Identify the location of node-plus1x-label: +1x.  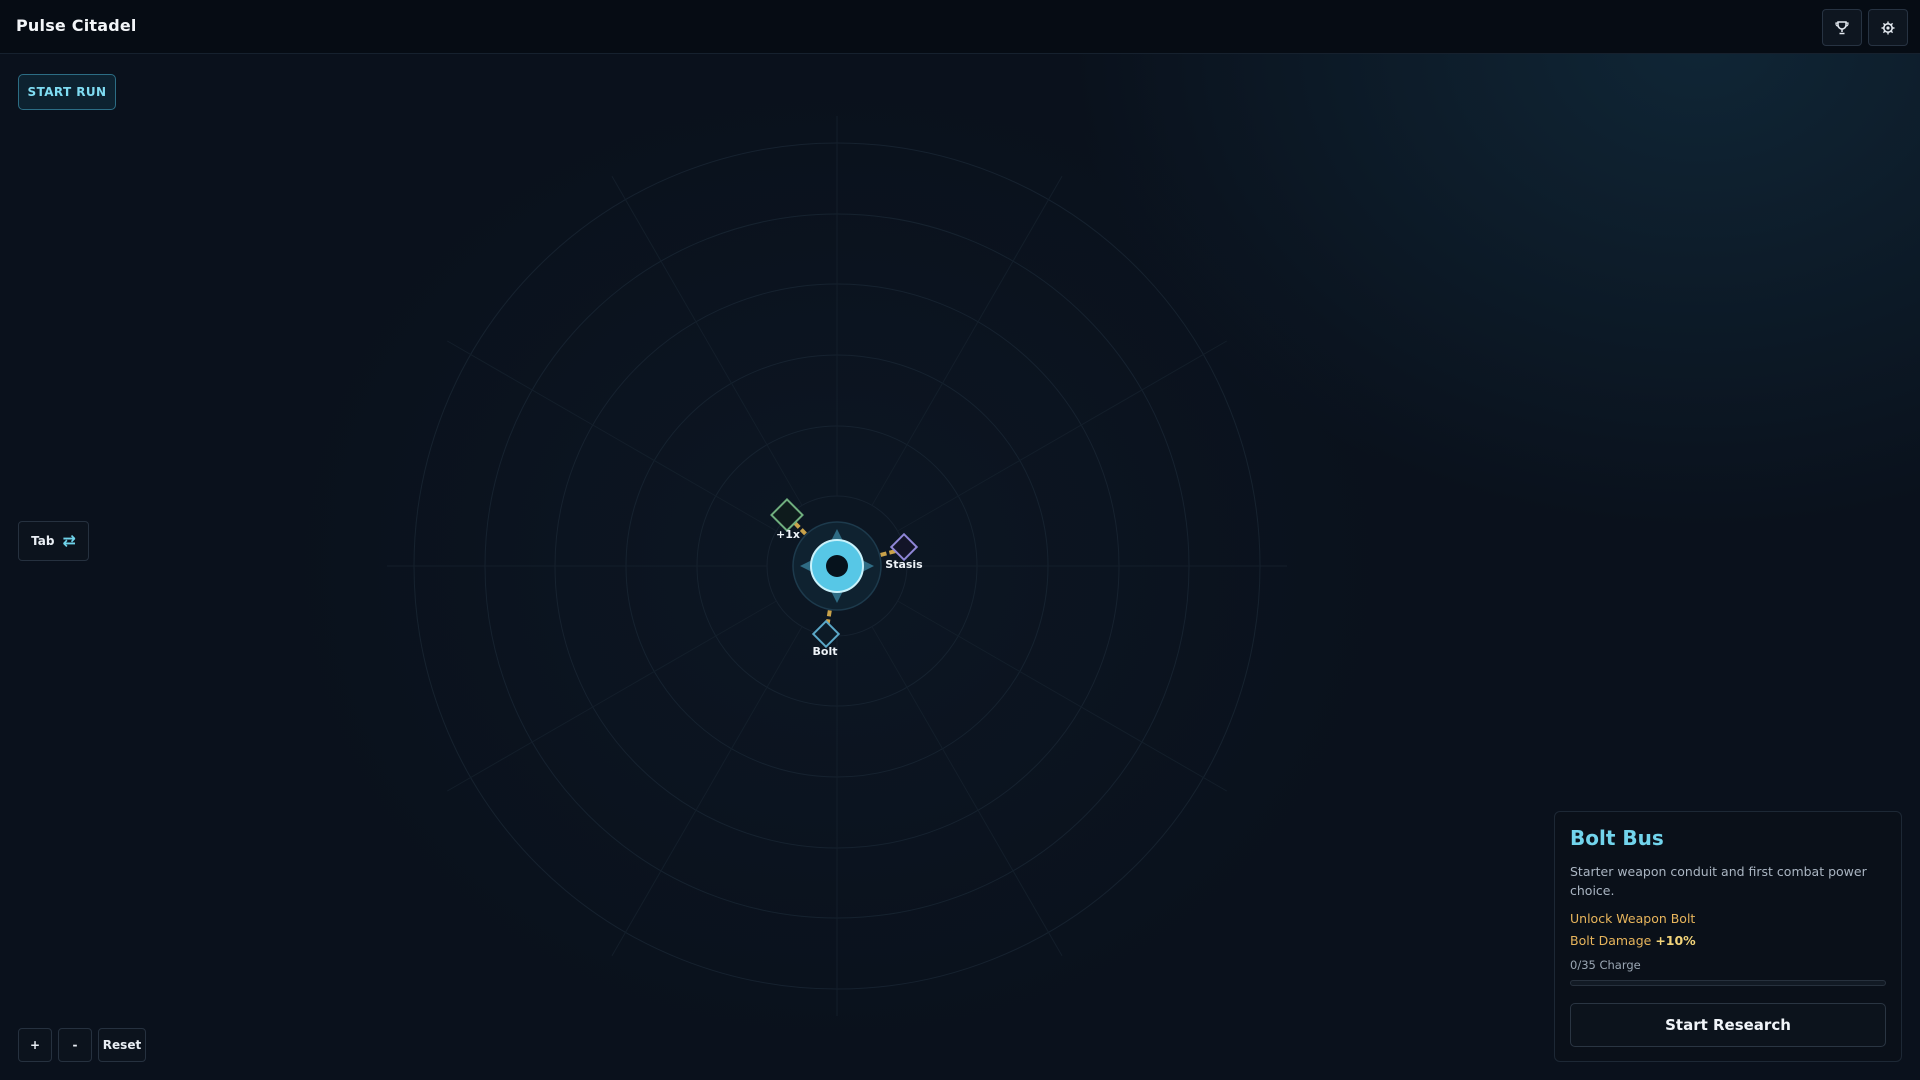
(788, 534).